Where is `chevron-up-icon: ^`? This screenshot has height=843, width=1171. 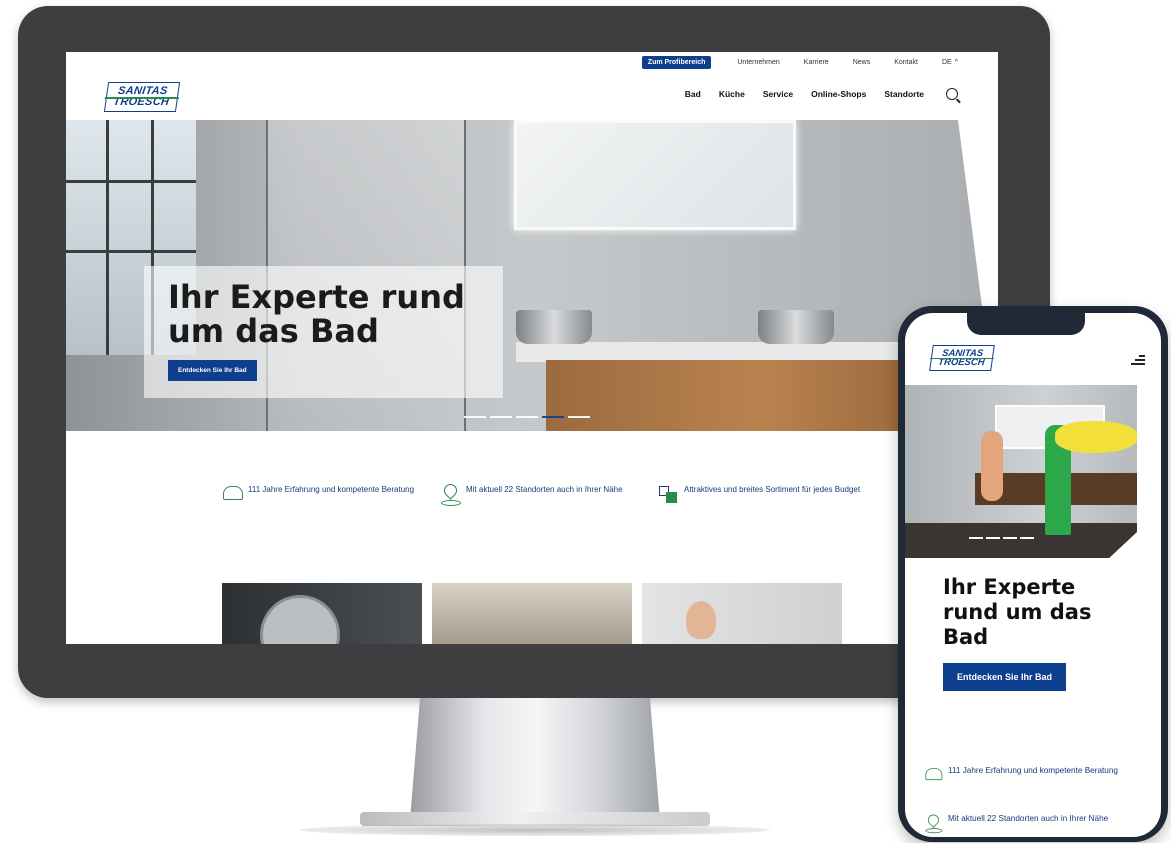 chevron-up-icon: ^ is located at coordinates (956, 62).